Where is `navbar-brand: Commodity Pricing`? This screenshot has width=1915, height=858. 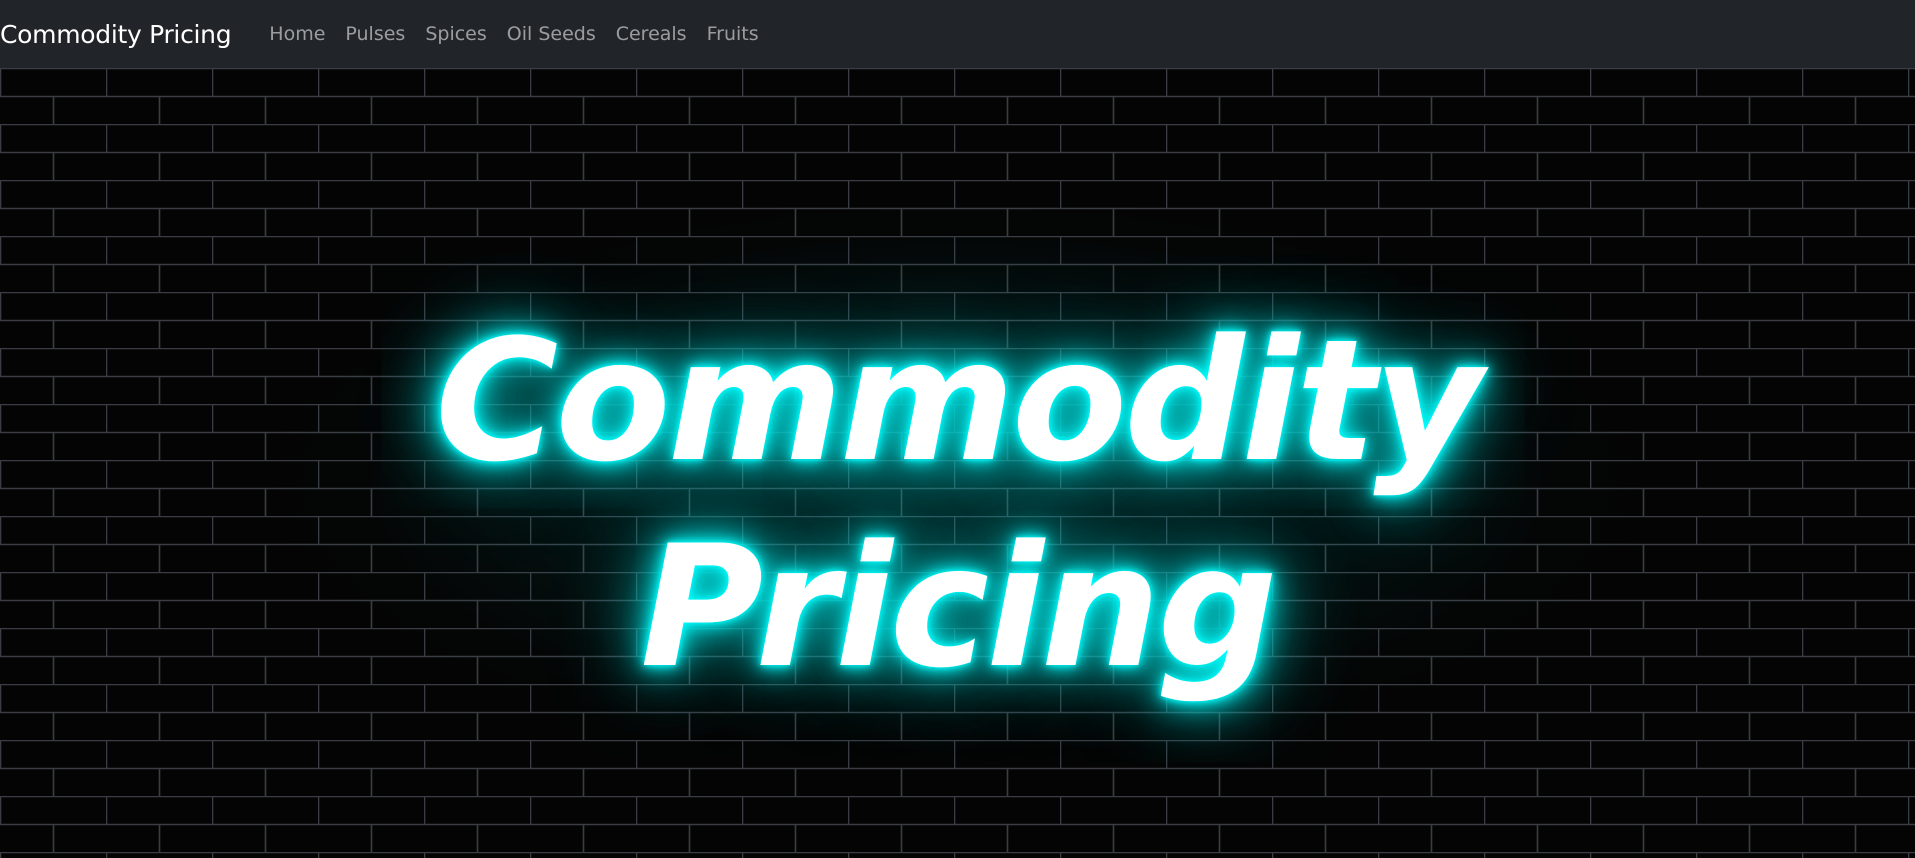
navbar-brand: Commodity Pricing is located at coordinates (116, 34).